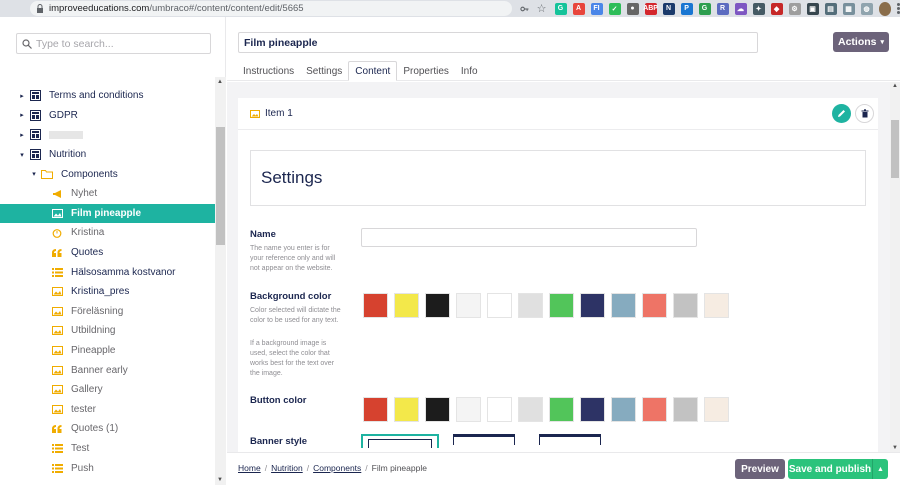 The width and height of the screenshot is (900, 485). Describe the element at coordinates (107, 351) in the screenshot. I see `tree-item: Pineapple` at that location.